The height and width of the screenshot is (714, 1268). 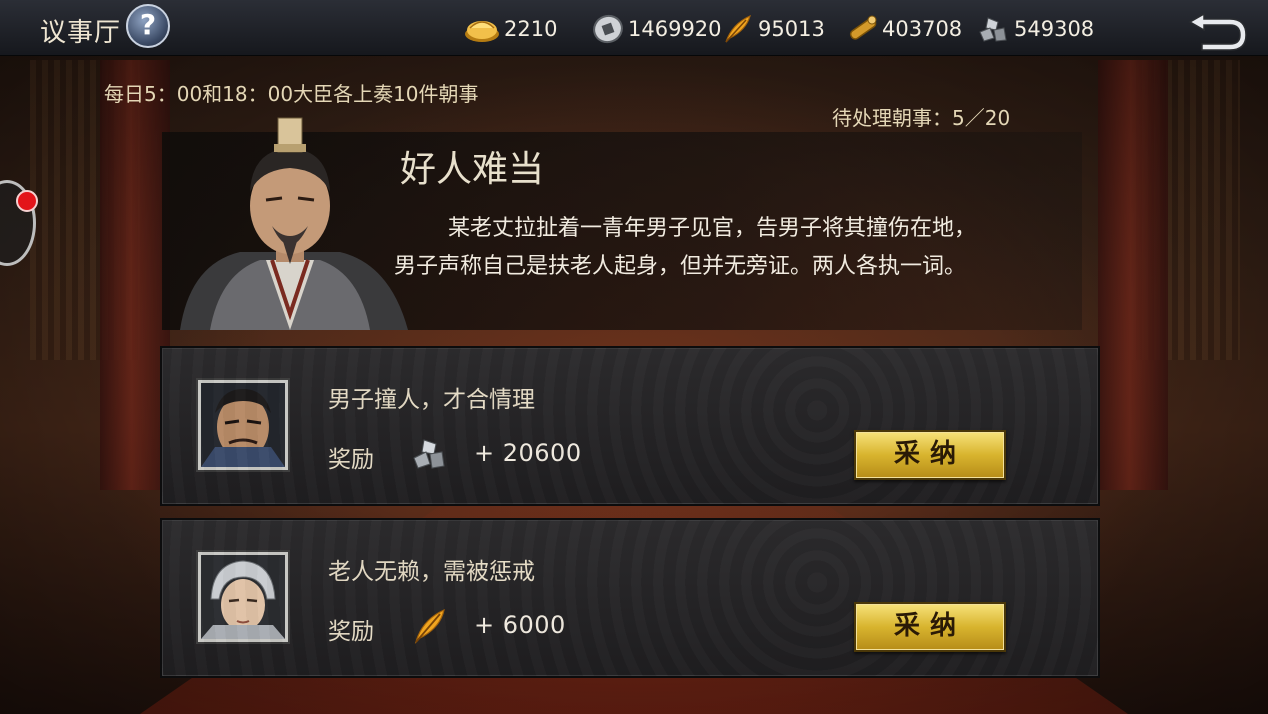 What do you see at coordinates (81, 33) in the screenshot?
I see `page-title: 议事厅` at bounding box center [81, 33].